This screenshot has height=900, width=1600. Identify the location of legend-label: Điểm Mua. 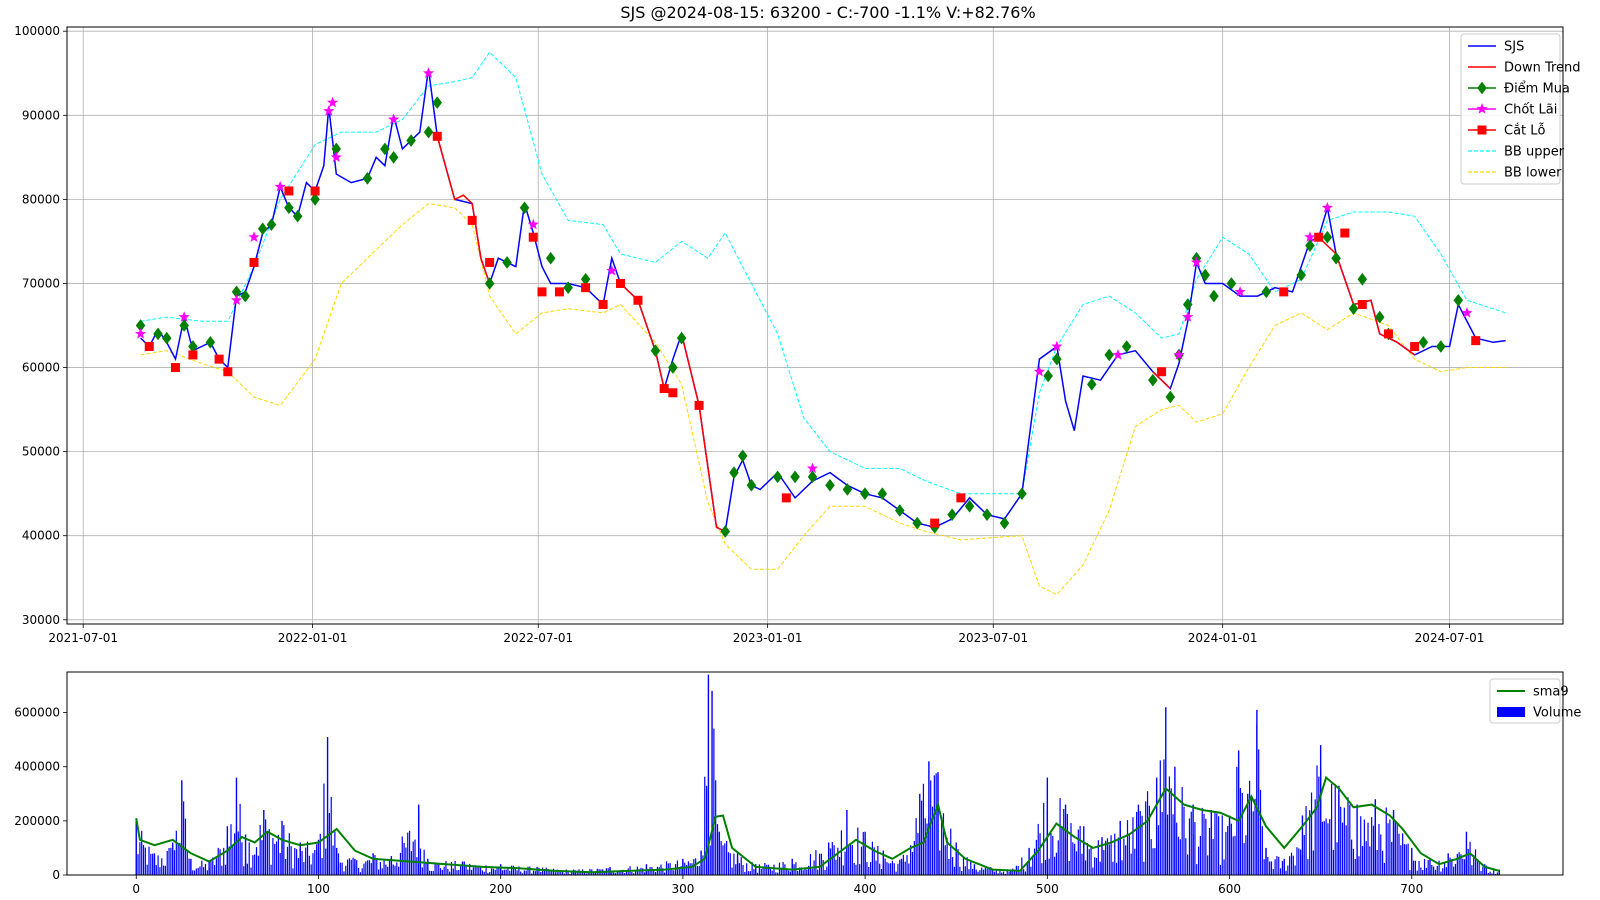
(1537, 89).